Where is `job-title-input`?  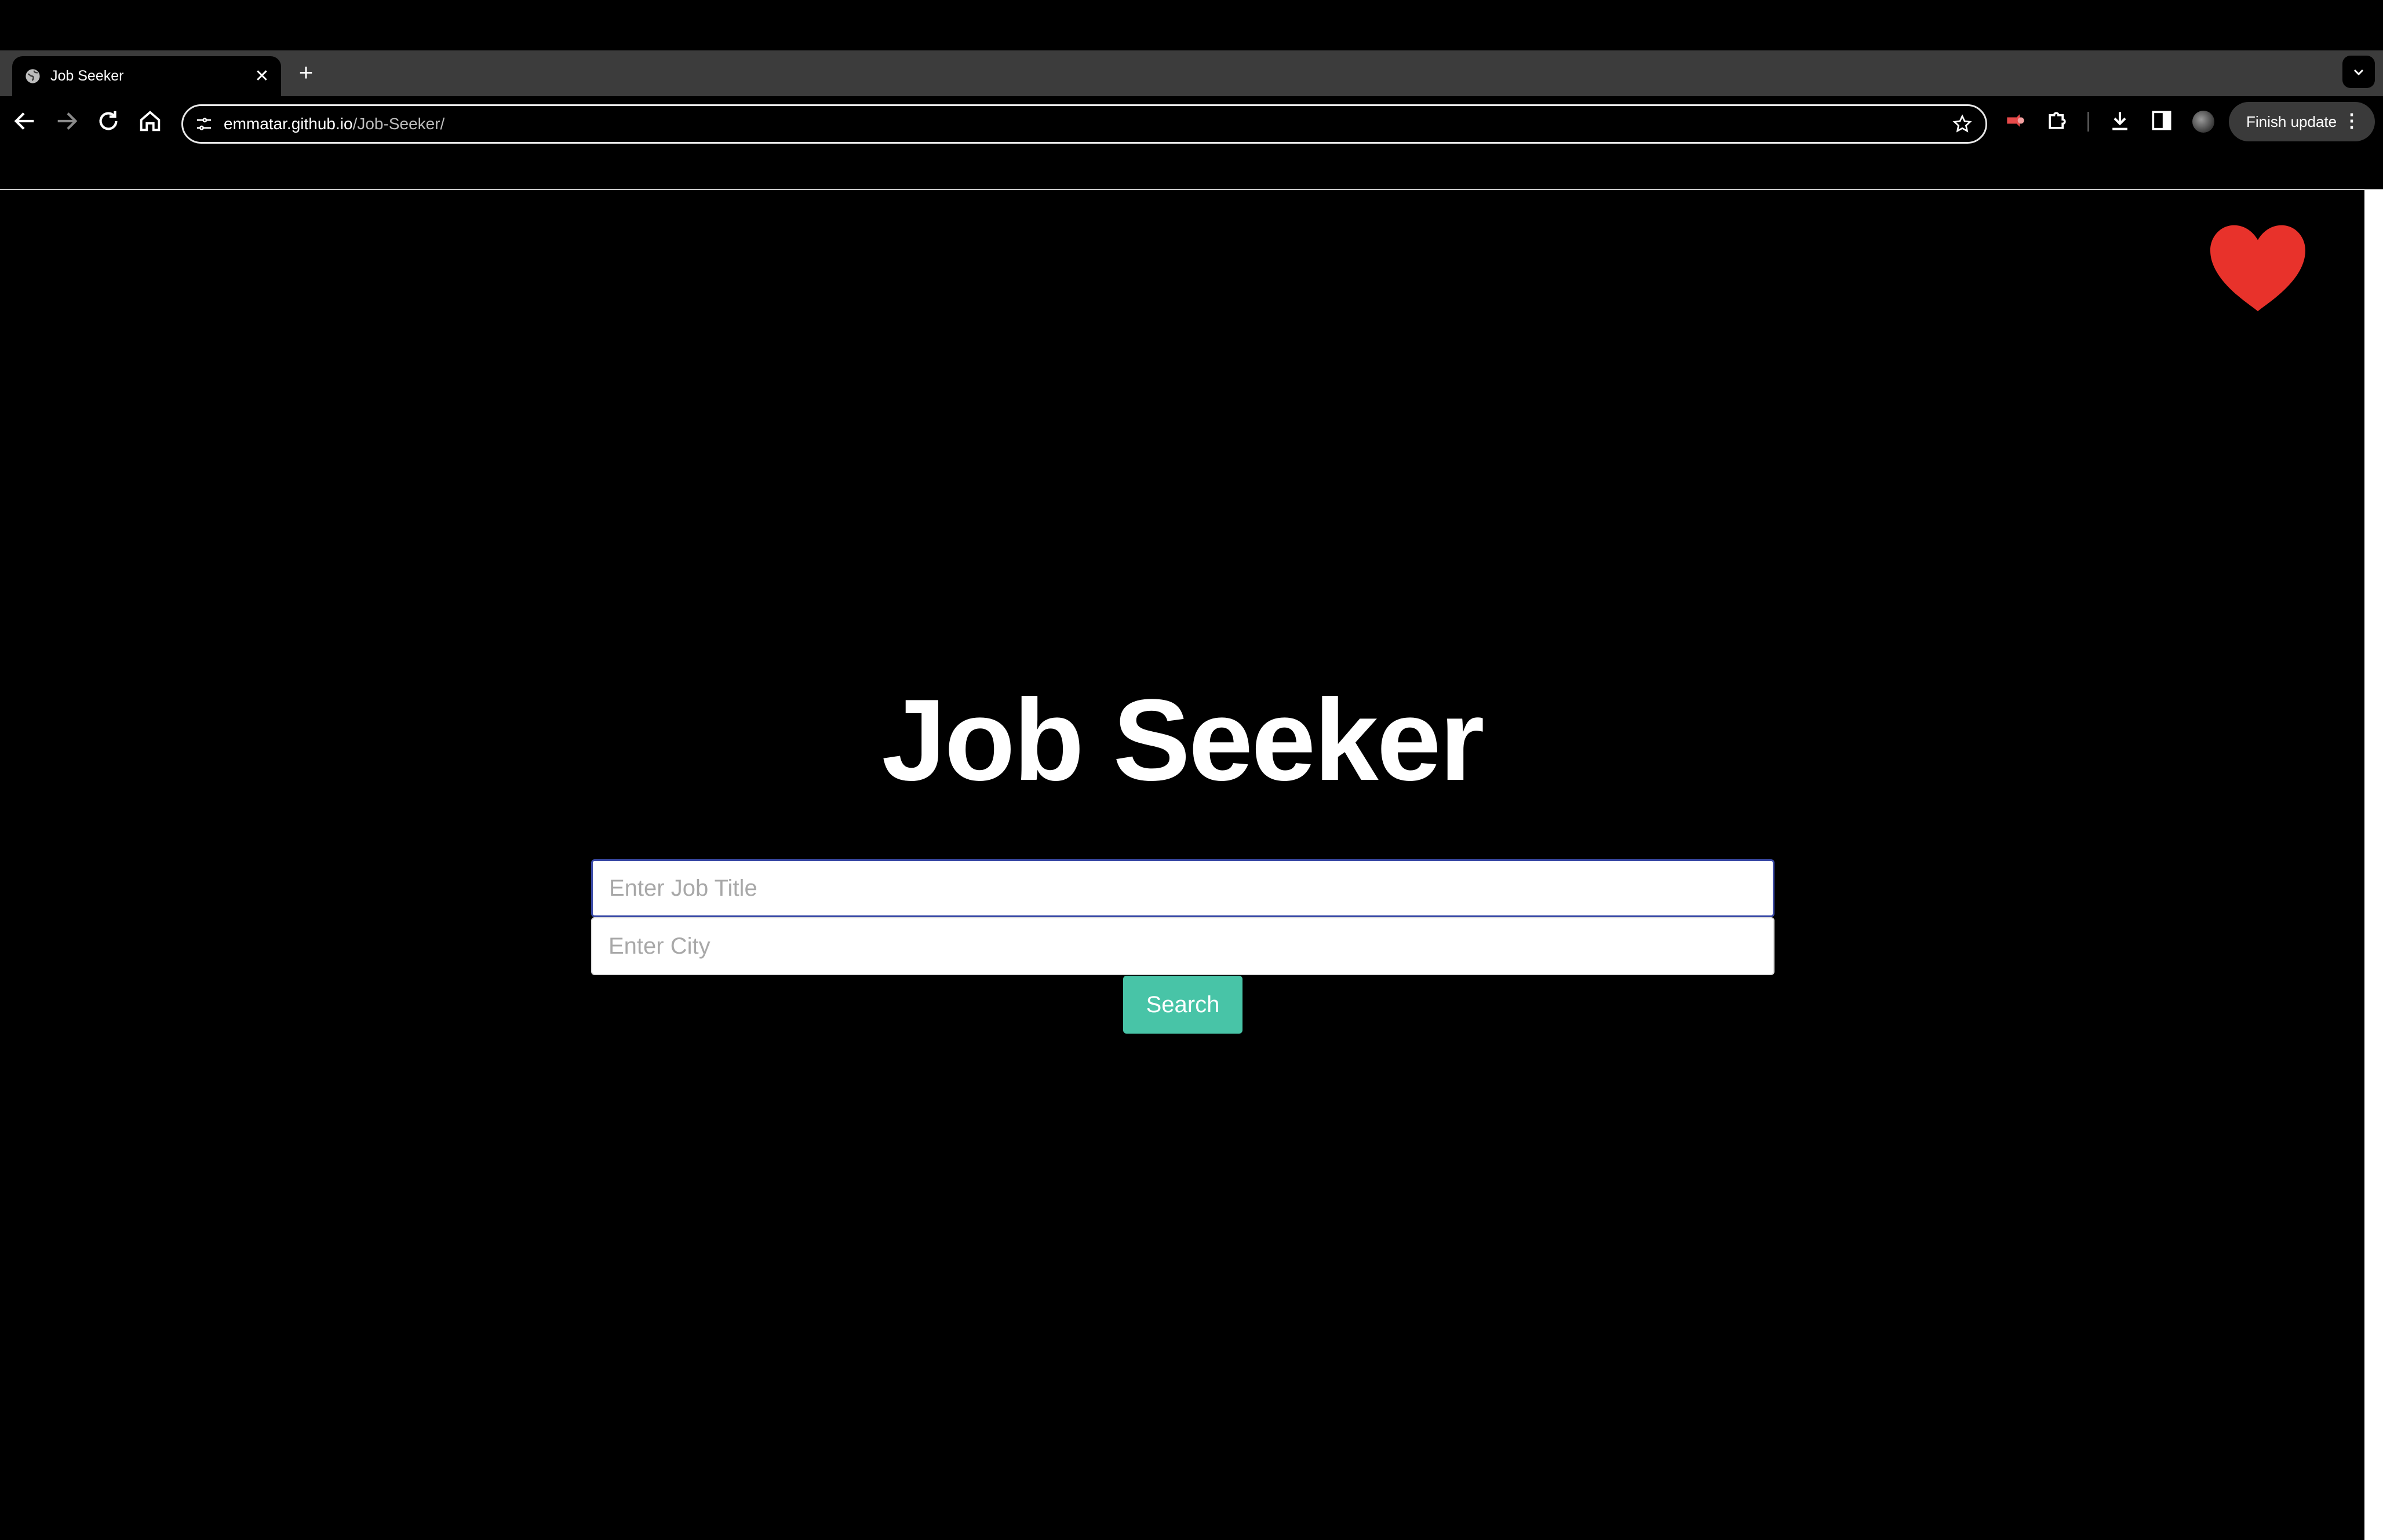
job-title-input is located at coordinates (1183, 888).